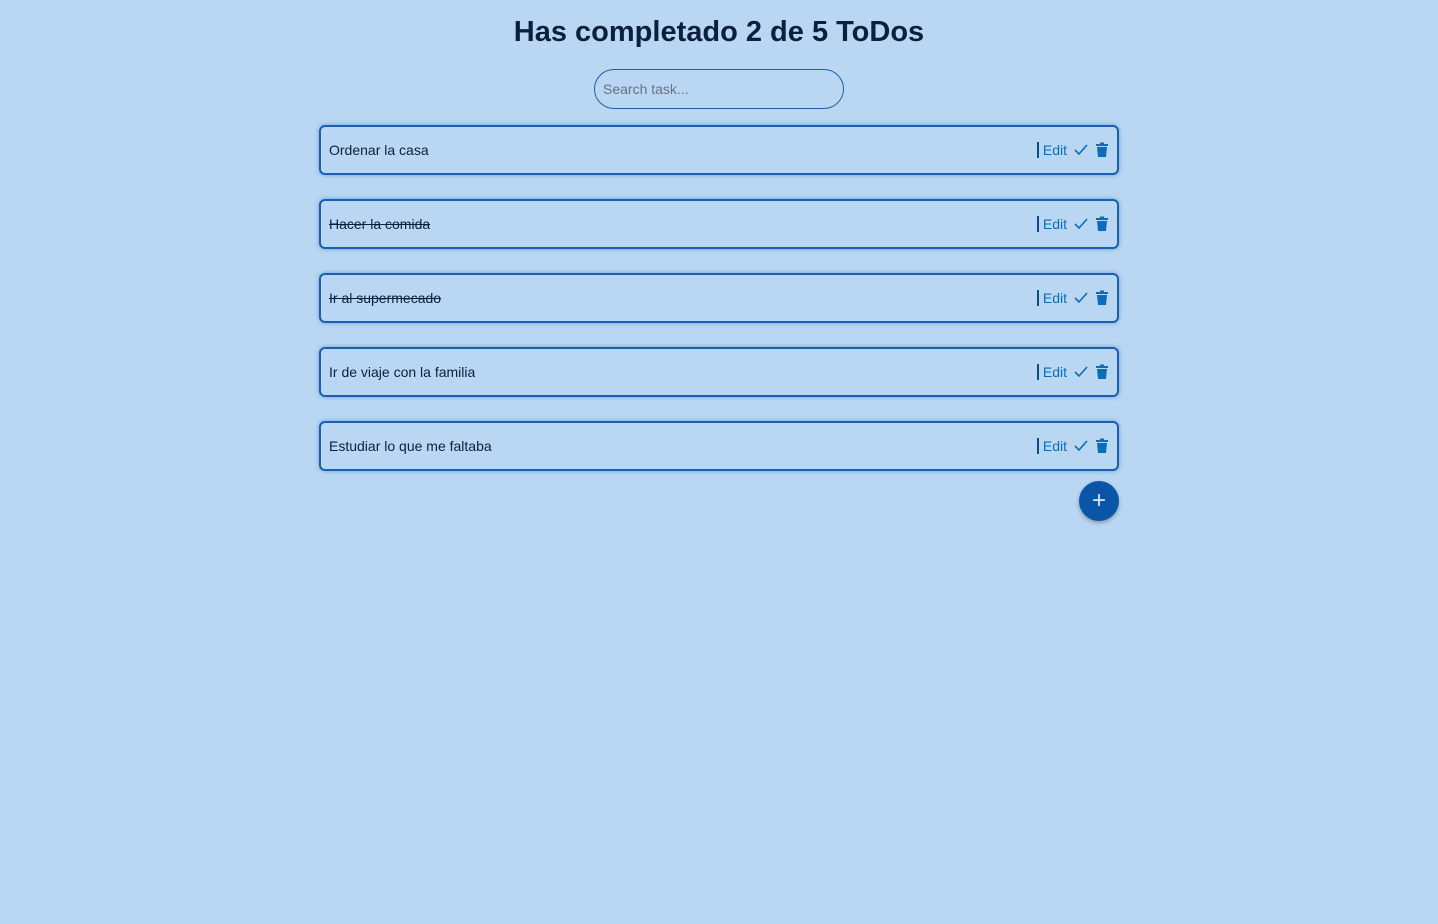 Image resolution: width=1438 pixels, height=924 pixels. Describe the element at coordinates (379, 150) in the screenshot. I see `todo-text: Ordenar la casa` at that location.